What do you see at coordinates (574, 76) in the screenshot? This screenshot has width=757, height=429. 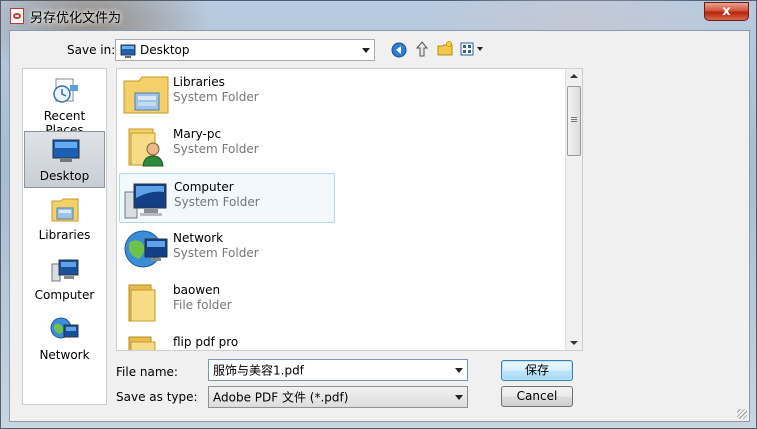 I see `scroll-up-arrow-icon` at bounding box center [574, 76].